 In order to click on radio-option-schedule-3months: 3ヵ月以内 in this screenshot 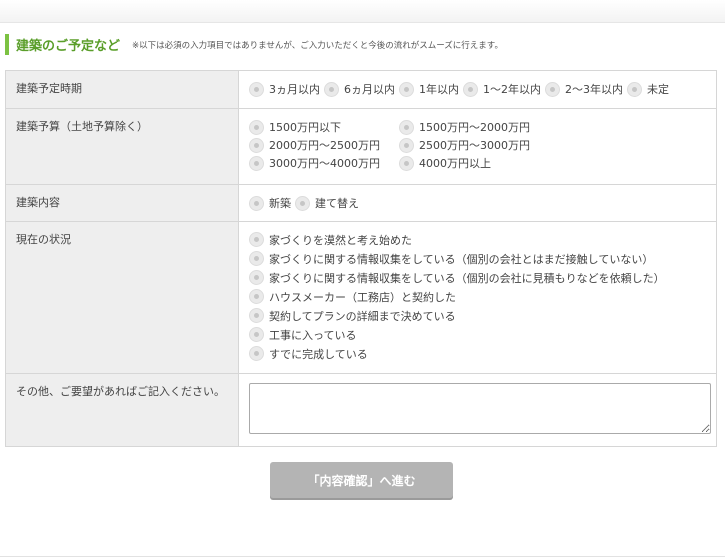, I will do `click(284, 89)`.